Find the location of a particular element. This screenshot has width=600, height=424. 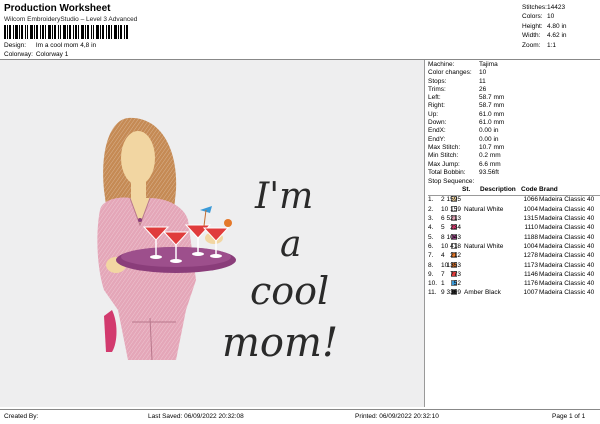

row-code: 1278 is located at coordinates (530, 256).